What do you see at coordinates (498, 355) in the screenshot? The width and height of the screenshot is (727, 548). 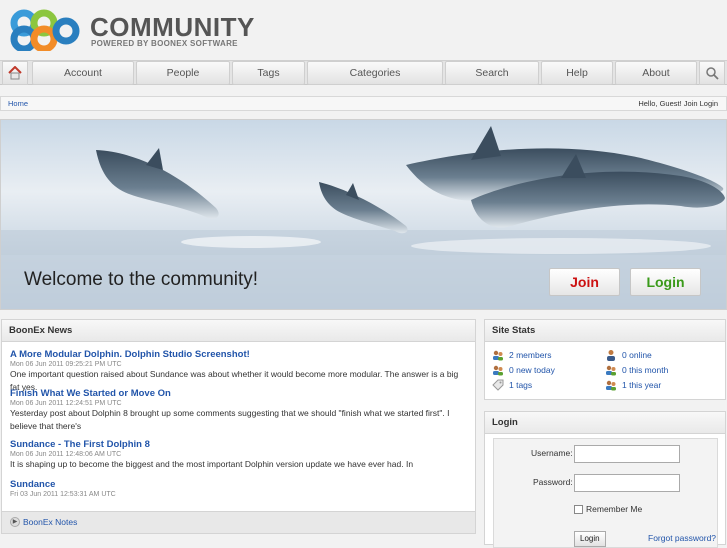 I see `members-icon` at bounding box center [498, 355].